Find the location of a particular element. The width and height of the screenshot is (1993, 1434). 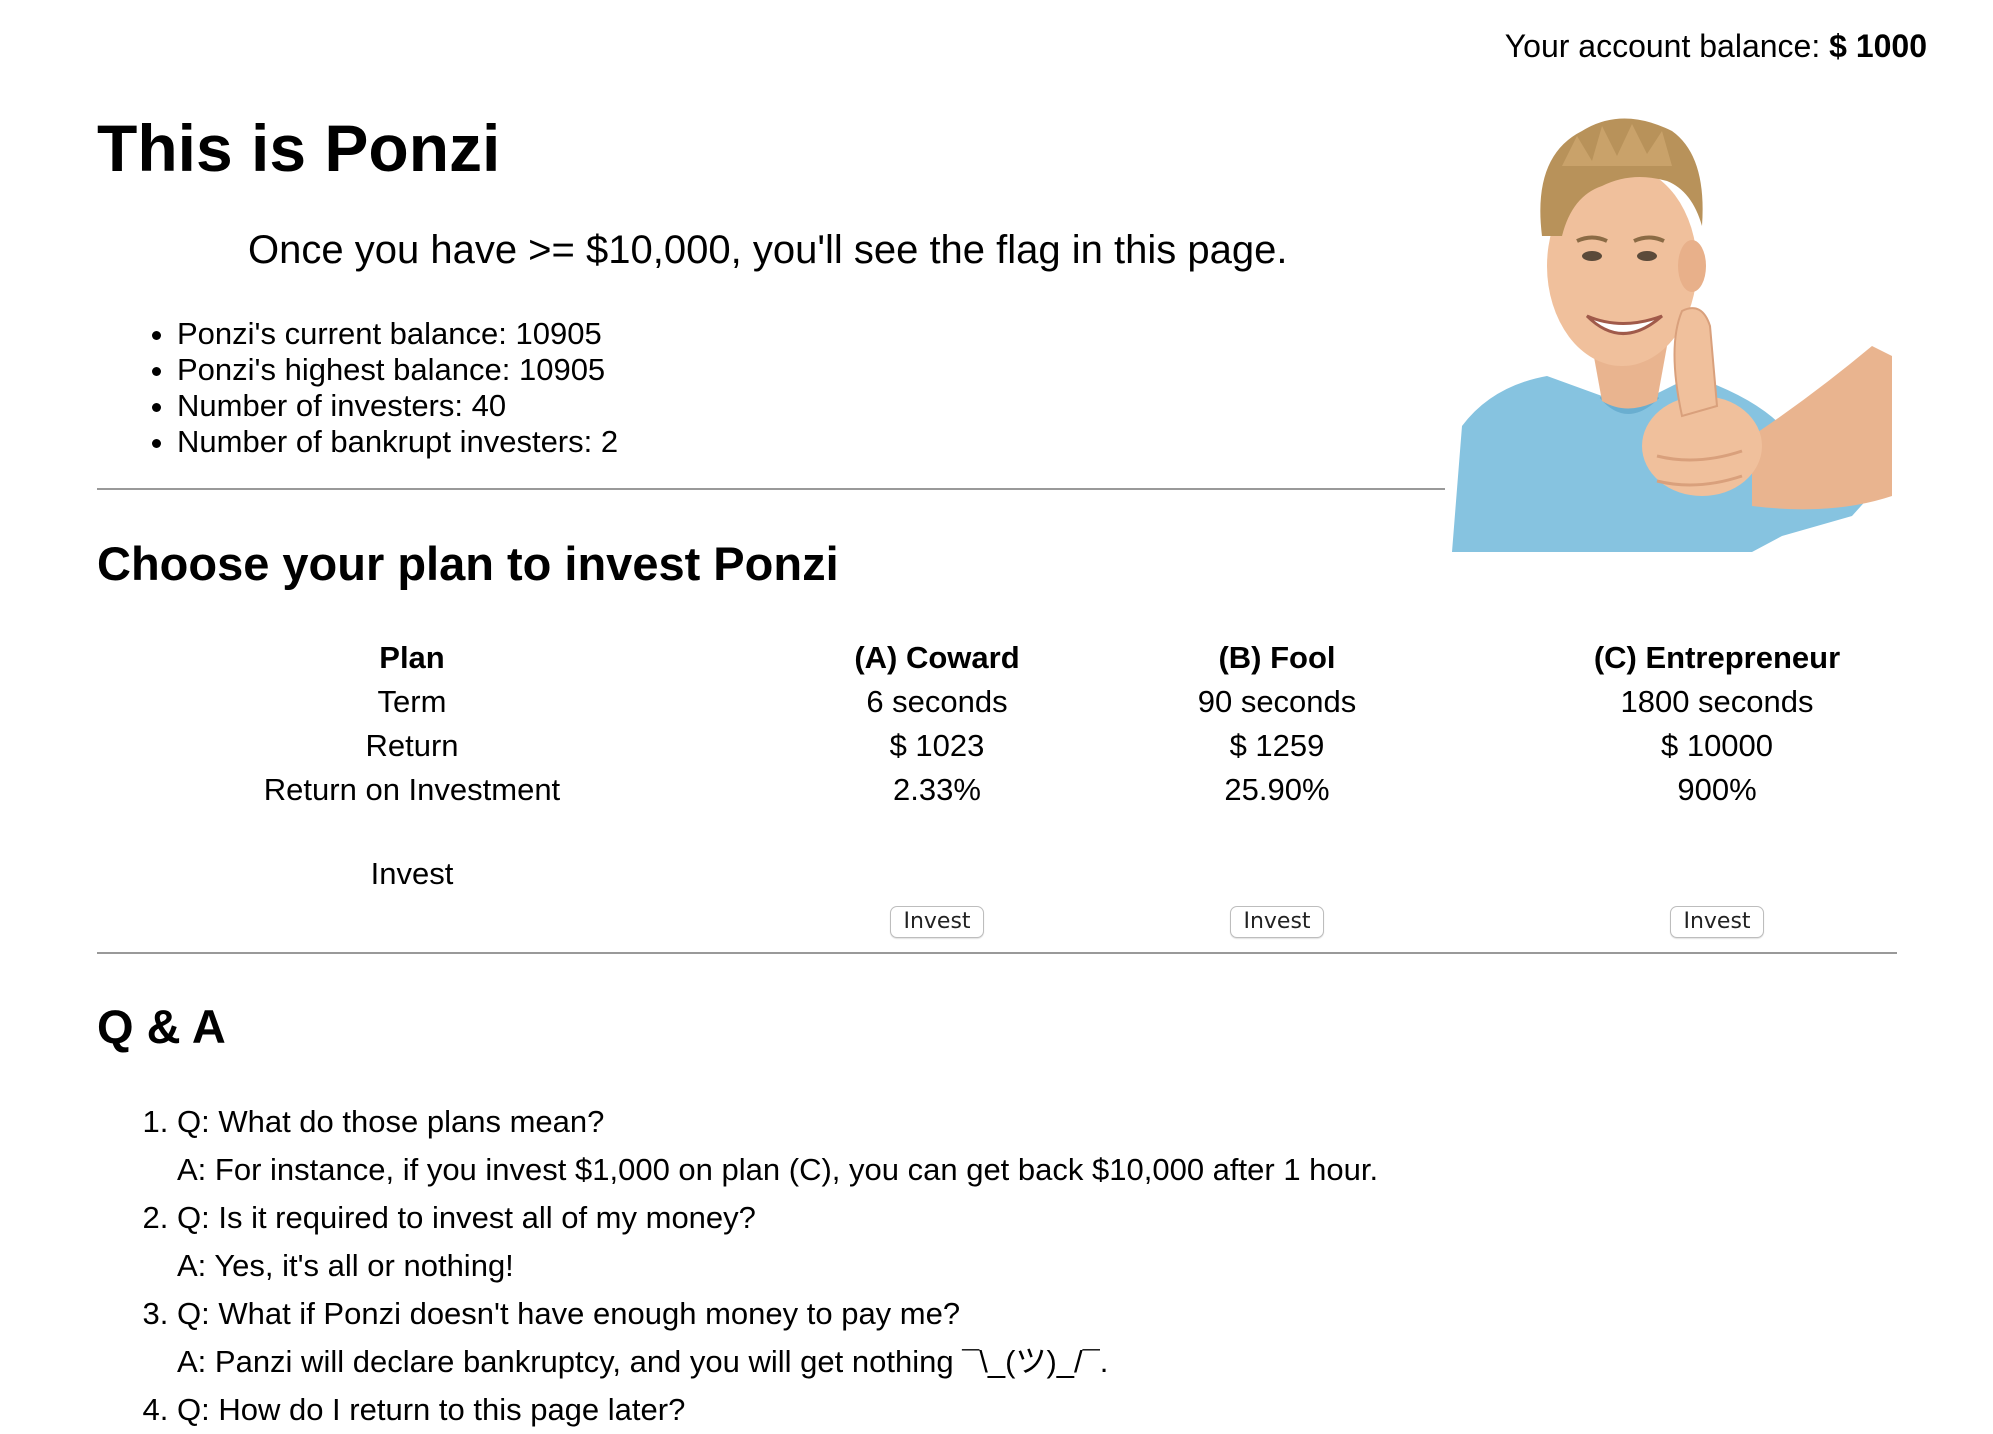

stat-highest-balance: Ponzi's highest balance: 10905 is located at coordinates (397, 370).